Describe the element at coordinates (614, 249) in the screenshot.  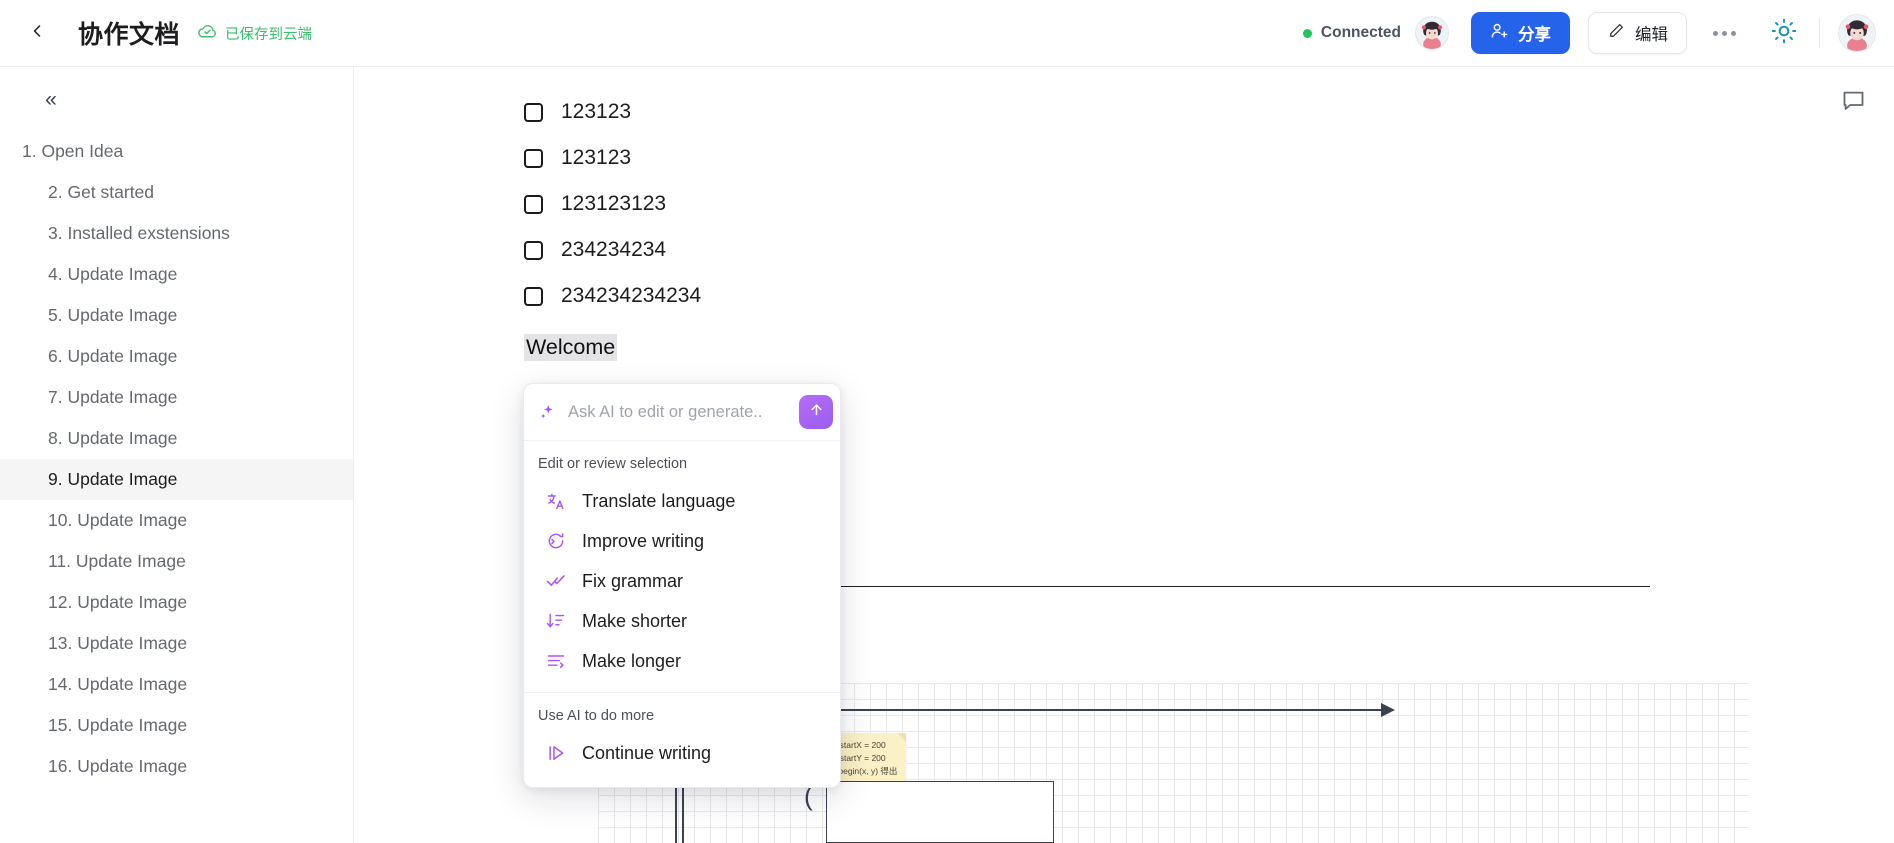
I see `todo-item-label: 234234234` at that location.